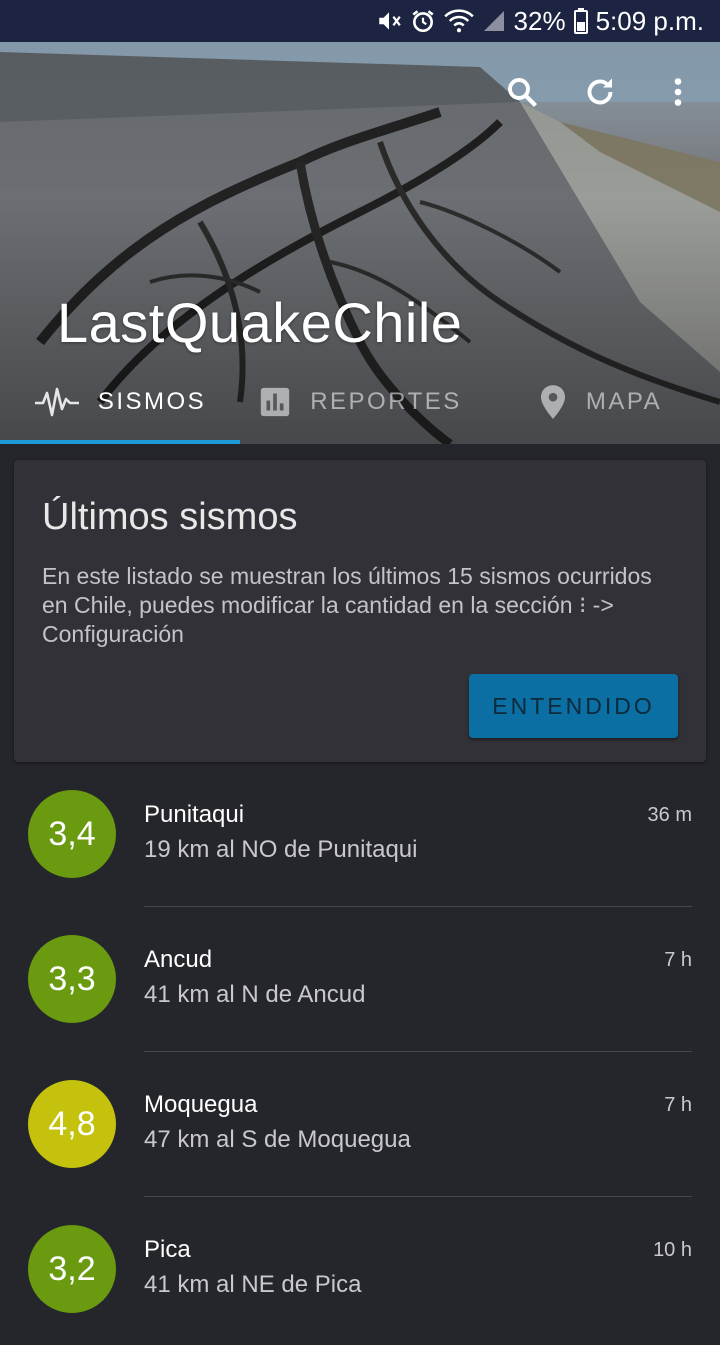 The height and width of the screenshot is (1345, 720). Describe the element at coordinates (580, 21) in the screenshot. I see `battery-icon` at that location.